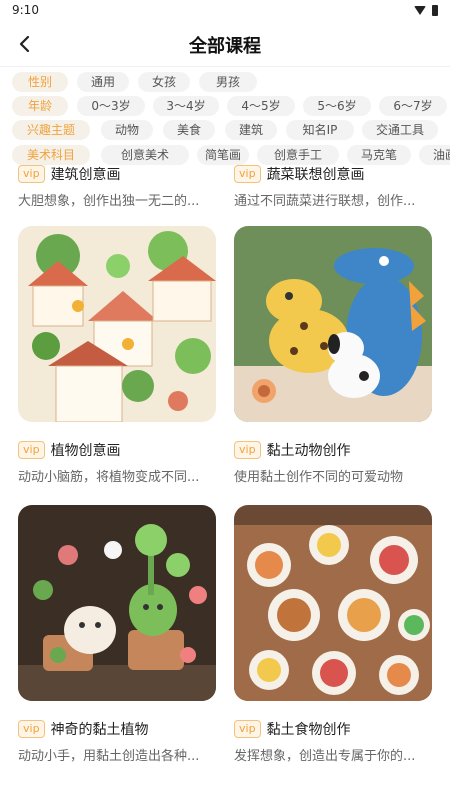 This screenshot has height=800, width=450. Describe the element at coordinates (51, 155) in the screenshot. I see `filter-label-art: 美术科目` at that location.